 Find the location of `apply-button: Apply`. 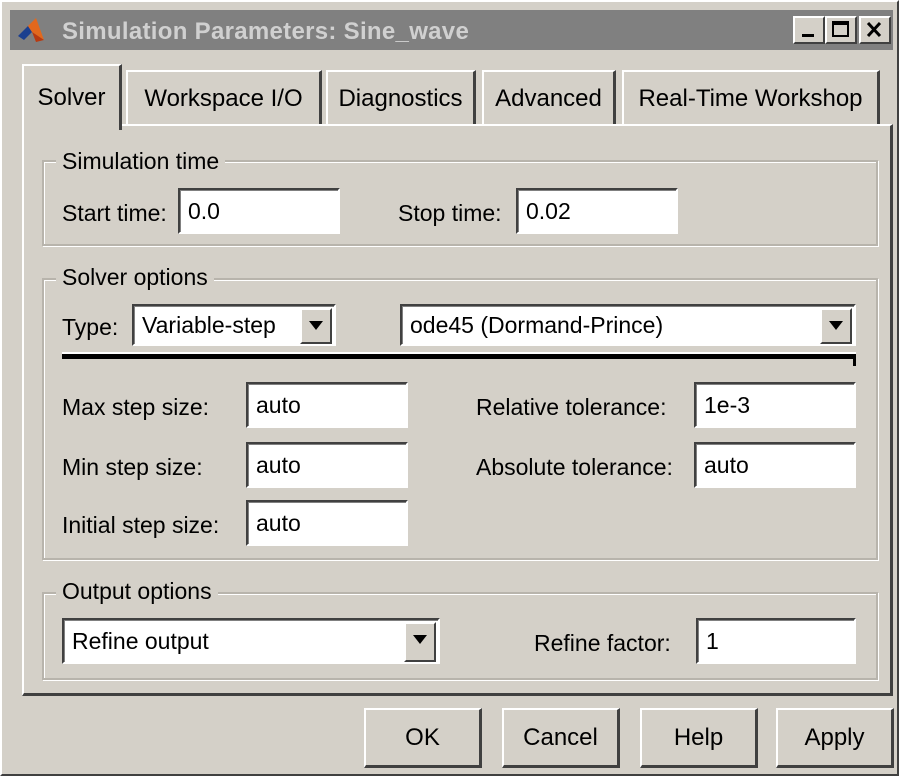

apply-button: Apply is located at coordinates (835, 738).